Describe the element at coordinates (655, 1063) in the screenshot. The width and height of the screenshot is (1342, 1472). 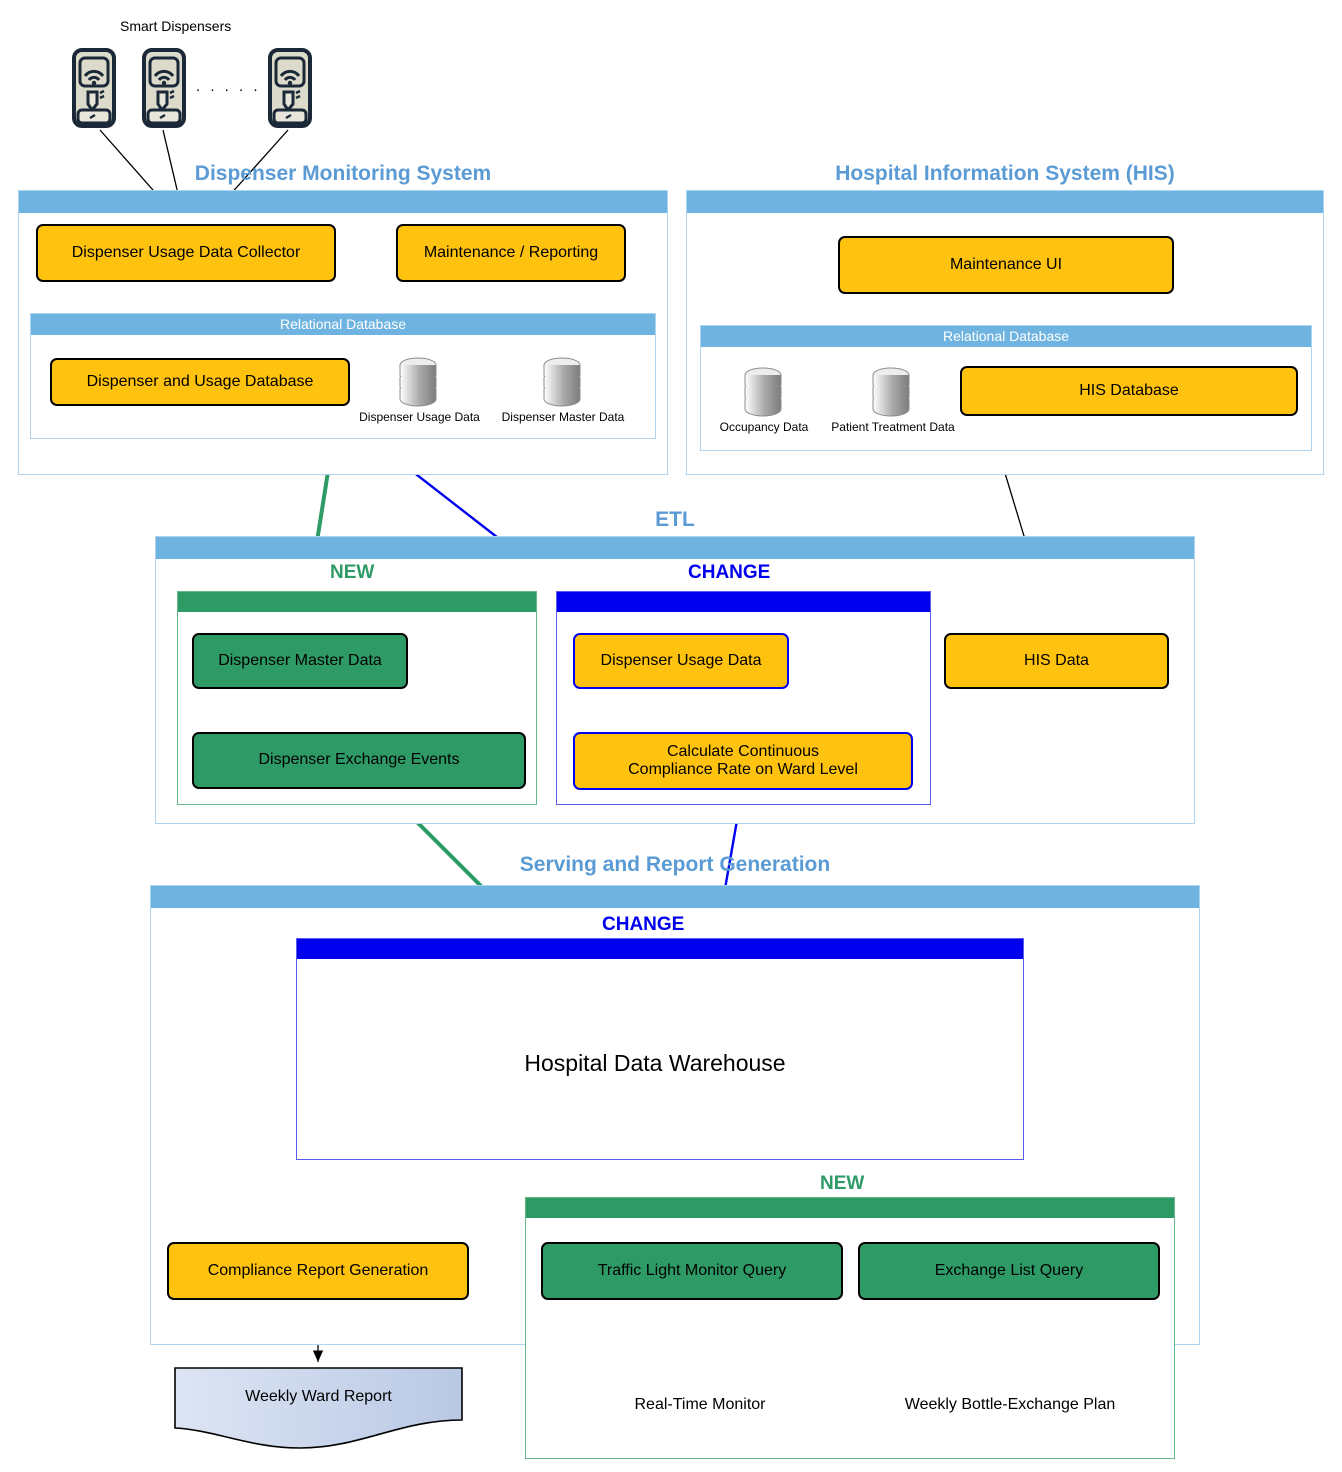
I see `hospital-data-warehouse-label: Hospital Data Warehouse` at that location.